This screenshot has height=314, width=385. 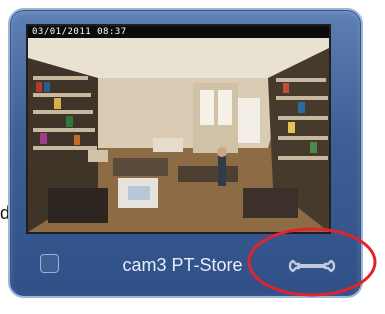 I want to click on camera-settings-button, so click(x=312, y=266).